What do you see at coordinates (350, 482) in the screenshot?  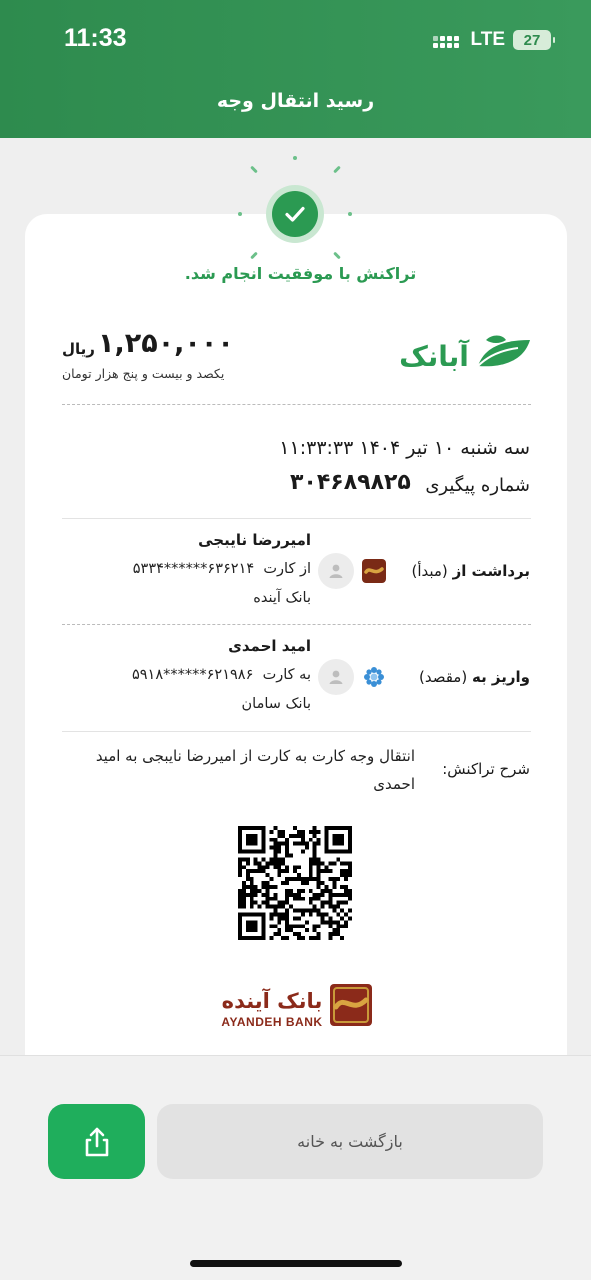 I see `tracking-number: ۳۰۴۶۸۹۸۲۵` at bounding box center [350, 482].